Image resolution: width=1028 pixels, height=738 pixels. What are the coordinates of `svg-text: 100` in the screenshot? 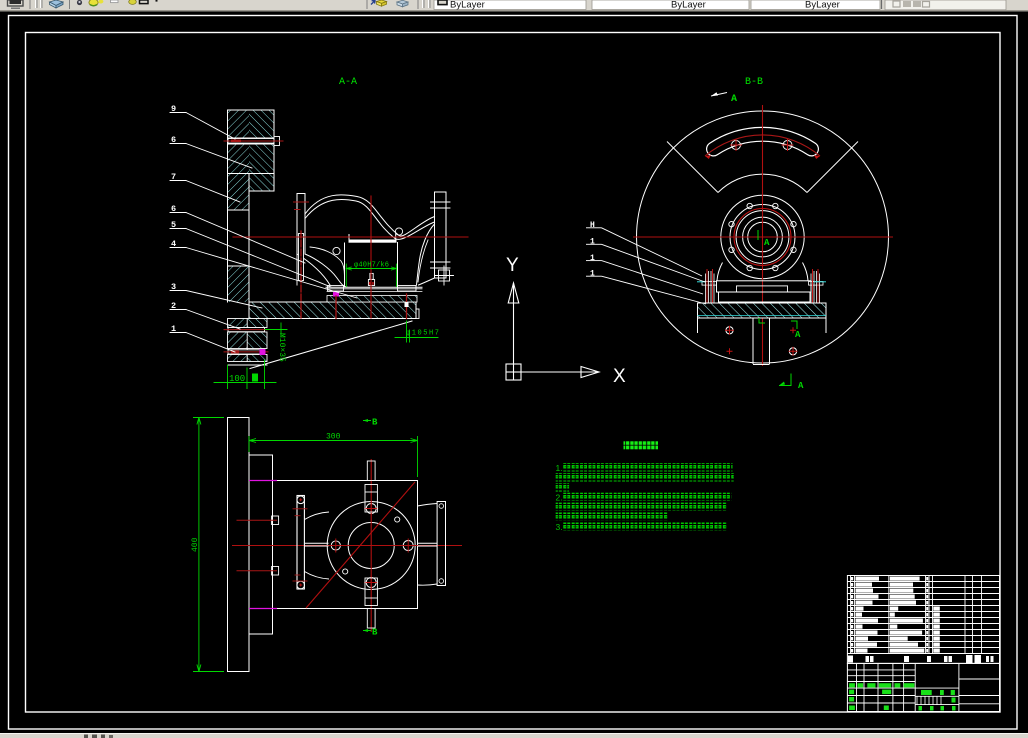 It's located at (237, 379).